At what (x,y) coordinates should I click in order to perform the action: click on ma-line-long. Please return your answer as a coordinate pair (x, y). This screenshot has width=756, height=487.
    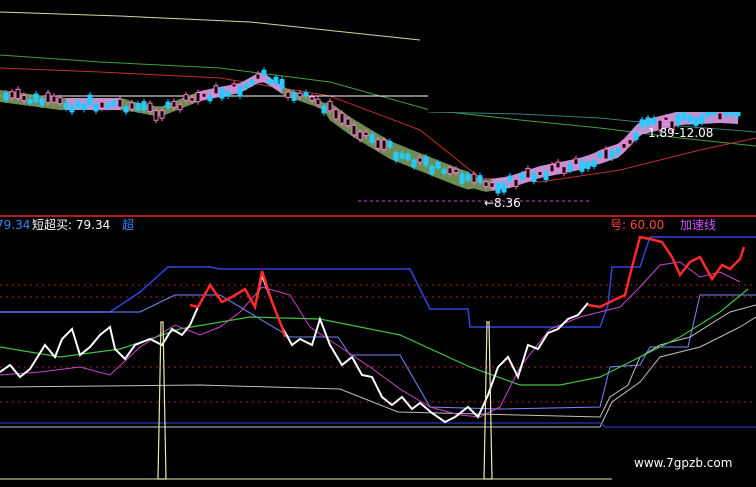
    Looking at the image, I should click on (210, 26).